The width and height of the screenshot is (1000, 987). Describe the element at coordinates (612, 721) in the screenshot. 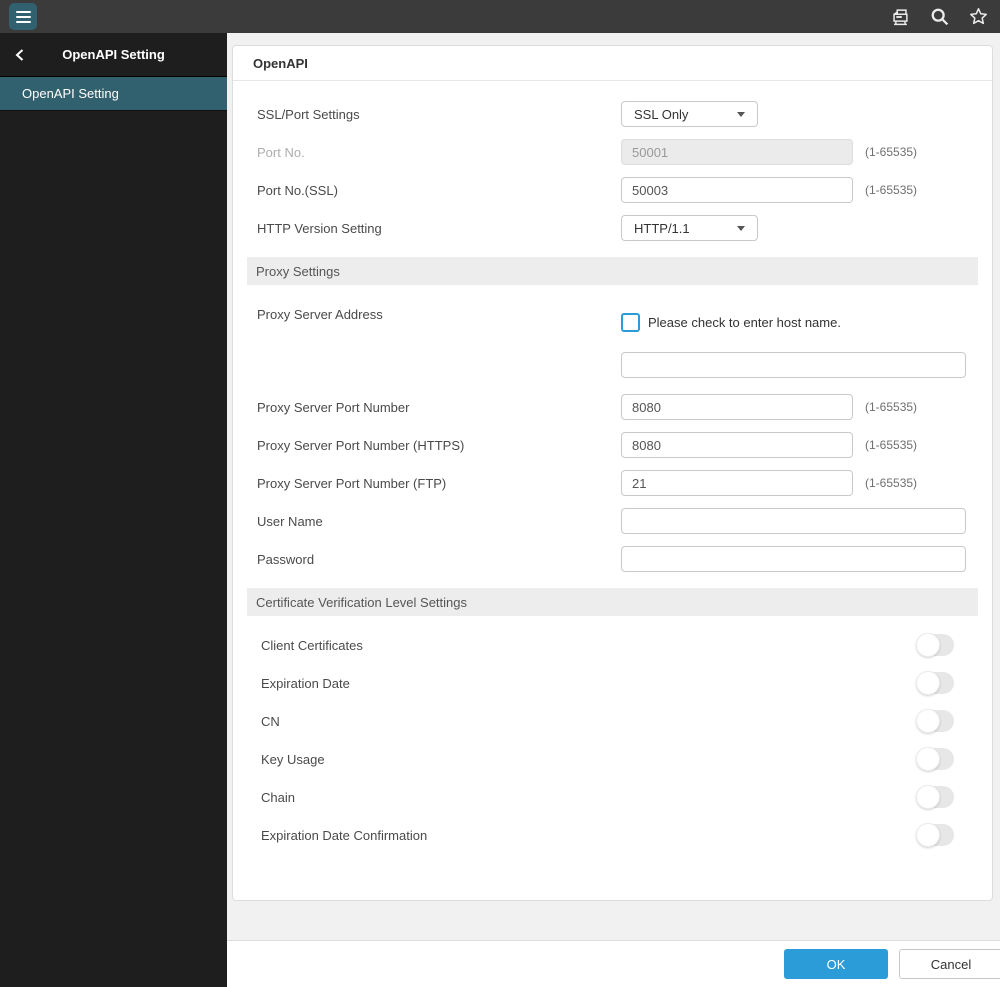

I see `cn-row: CN` at that location.